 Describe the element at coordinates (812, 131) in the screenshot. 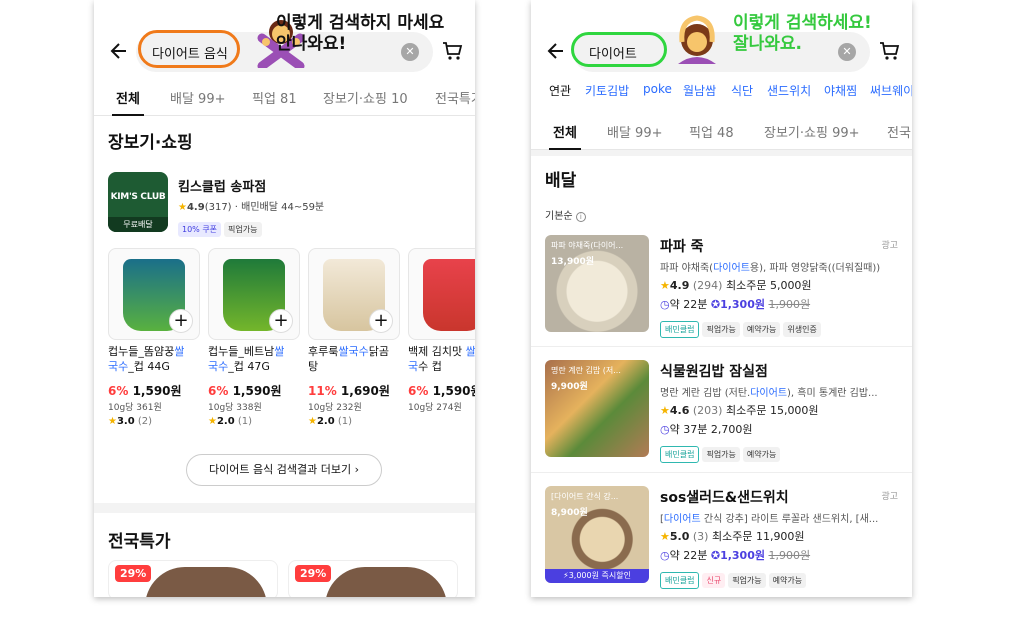

I see `tab-shopping: 장보기·쇼핑 99+` at that location.